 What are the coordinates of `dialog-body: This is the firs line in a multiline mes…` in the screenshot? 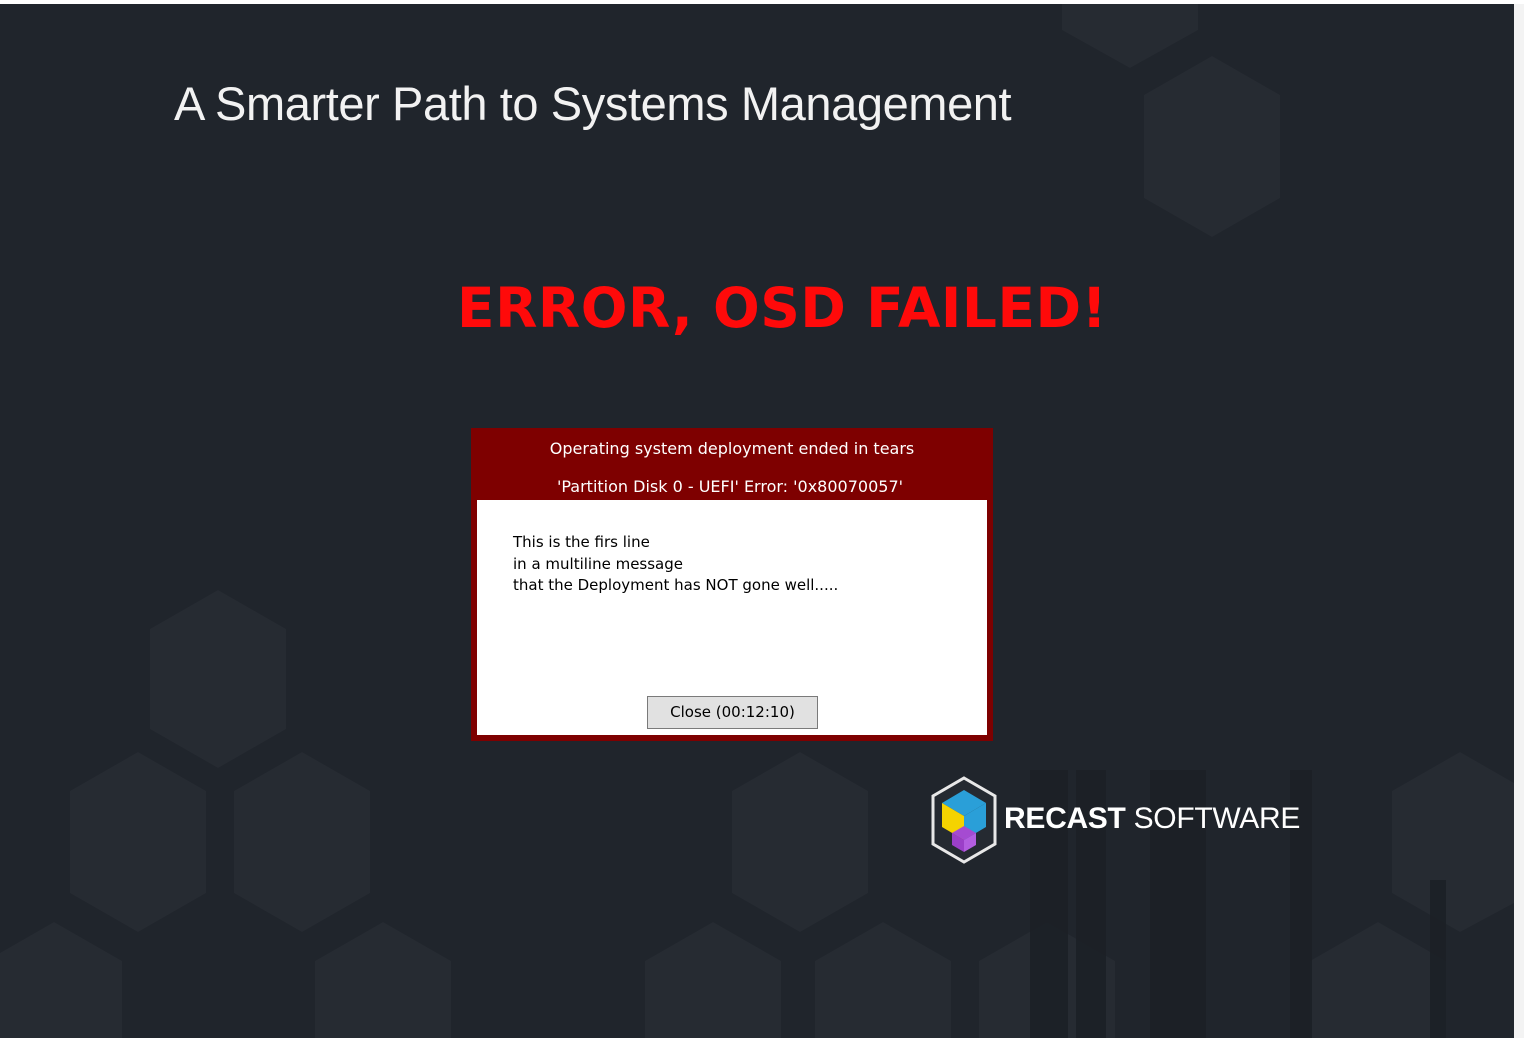 It's located at (732, 617).